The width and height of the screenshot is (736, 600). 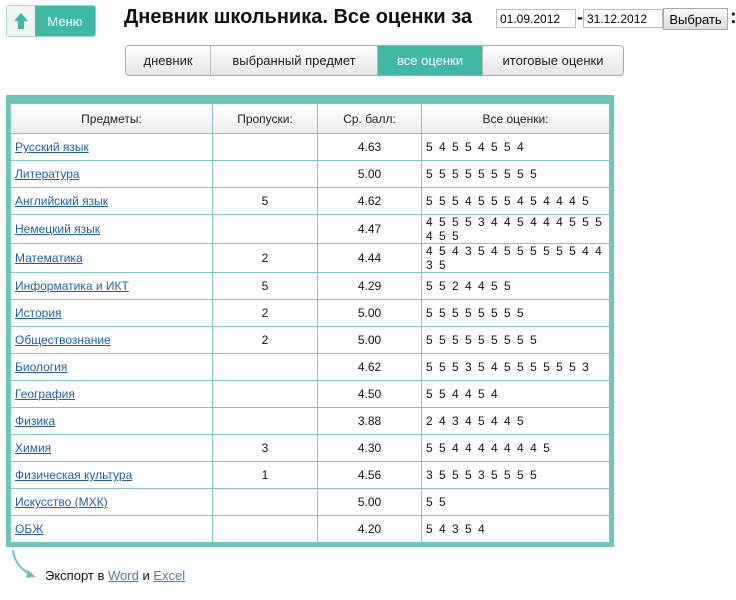 I want to click on export-label: Экспорт в, so click(x=75, y=575).